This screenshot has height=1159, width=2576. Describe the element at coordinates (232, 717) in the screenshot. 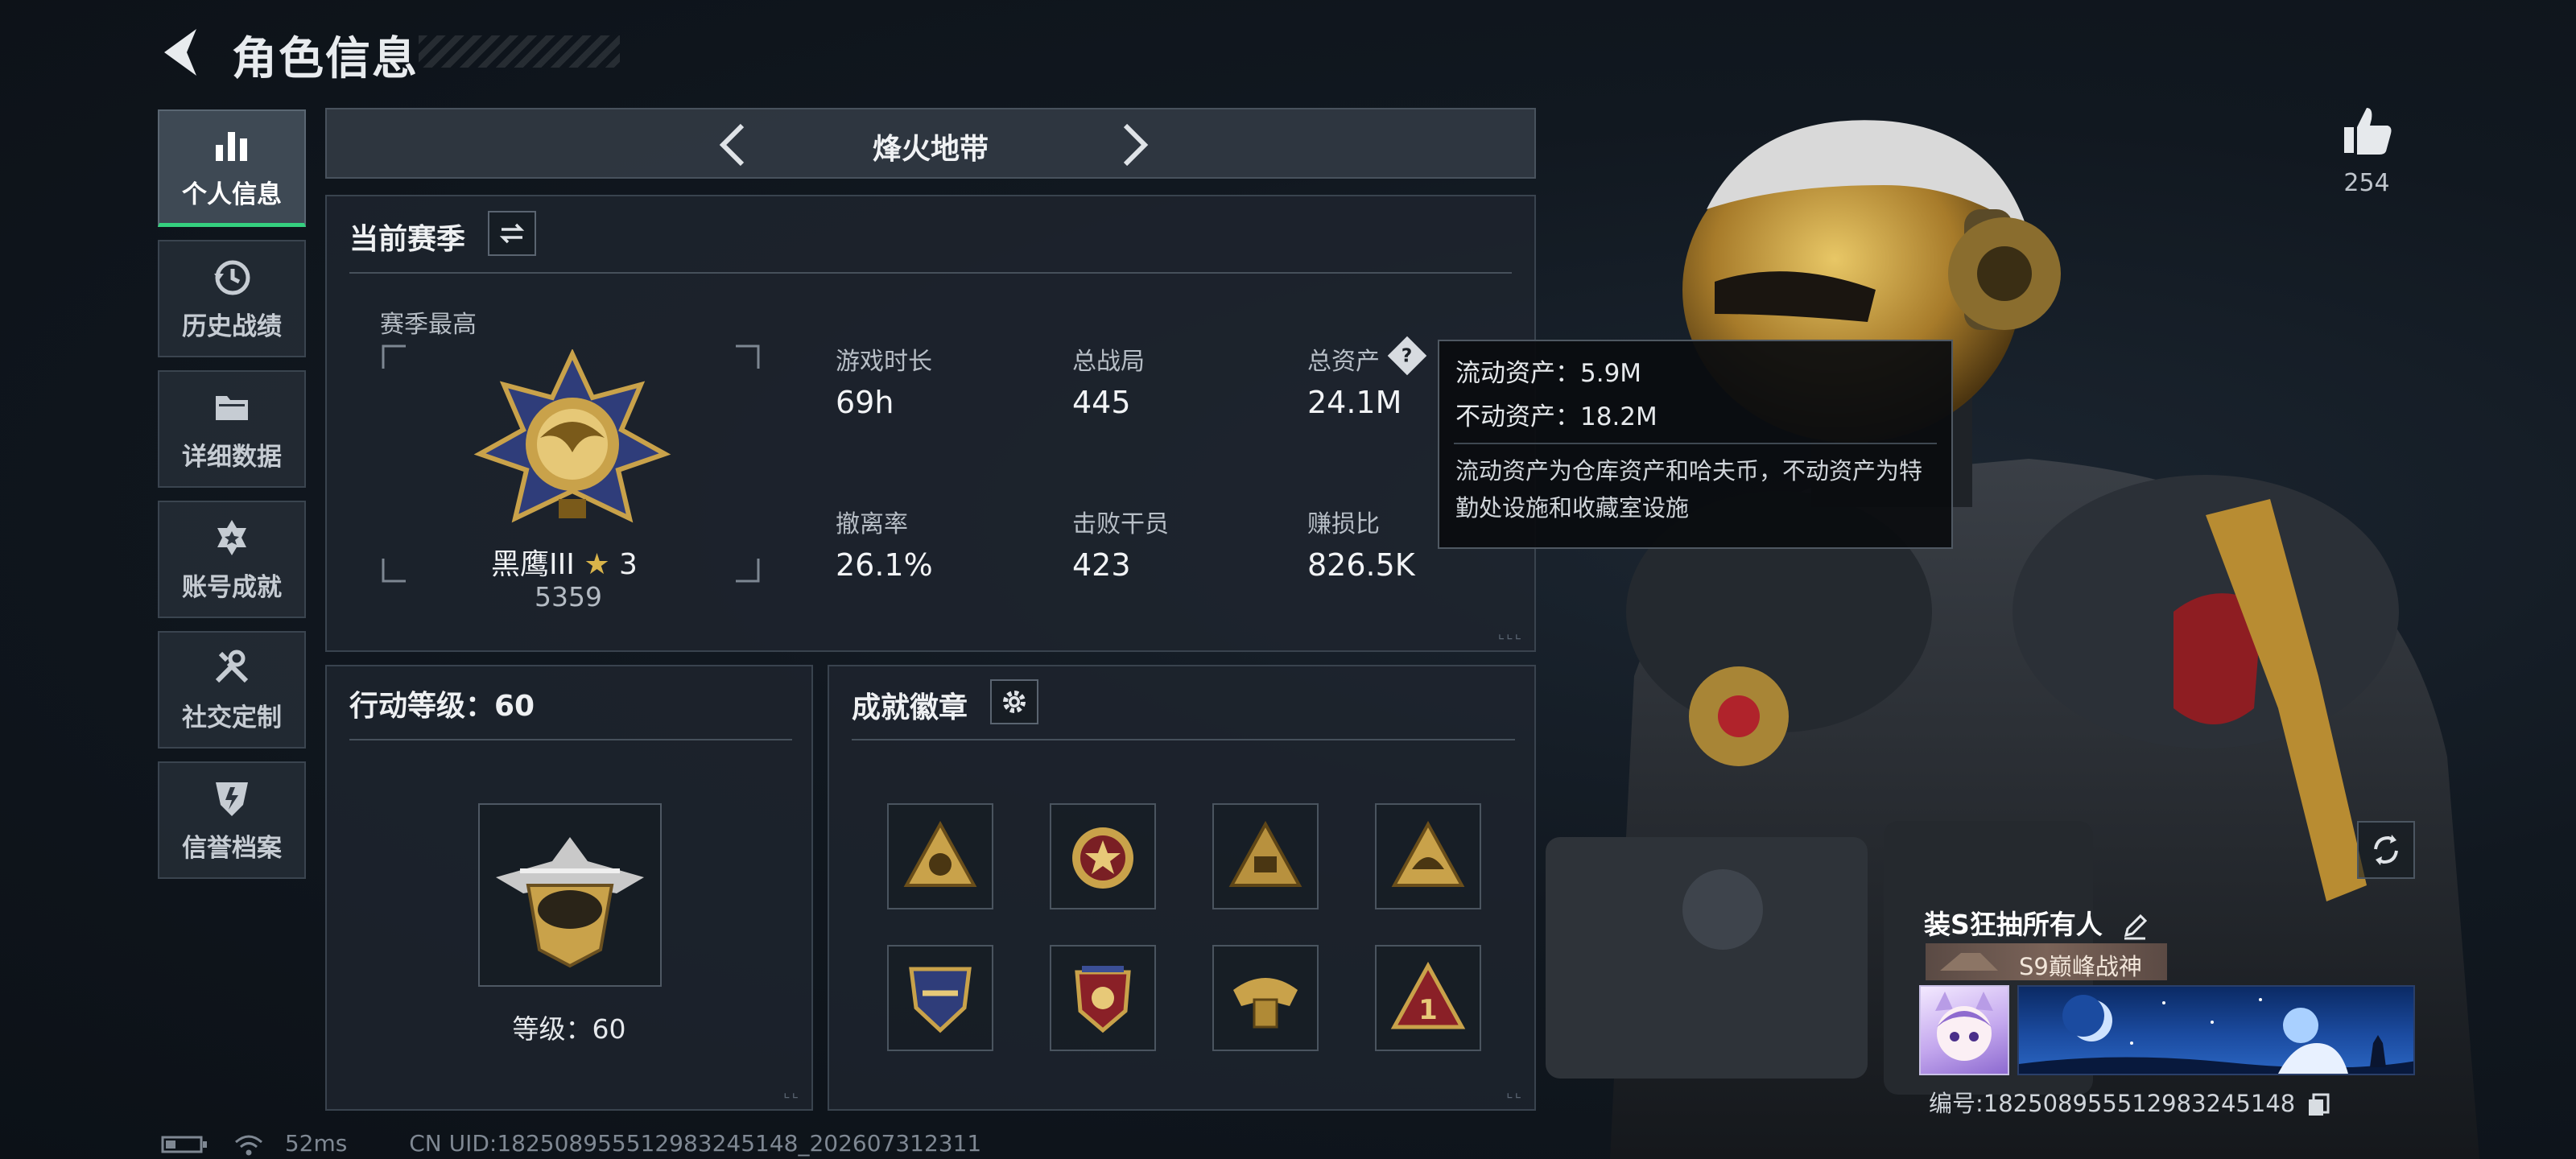

I see `sidebar-item-label: 社交定制` at that location.